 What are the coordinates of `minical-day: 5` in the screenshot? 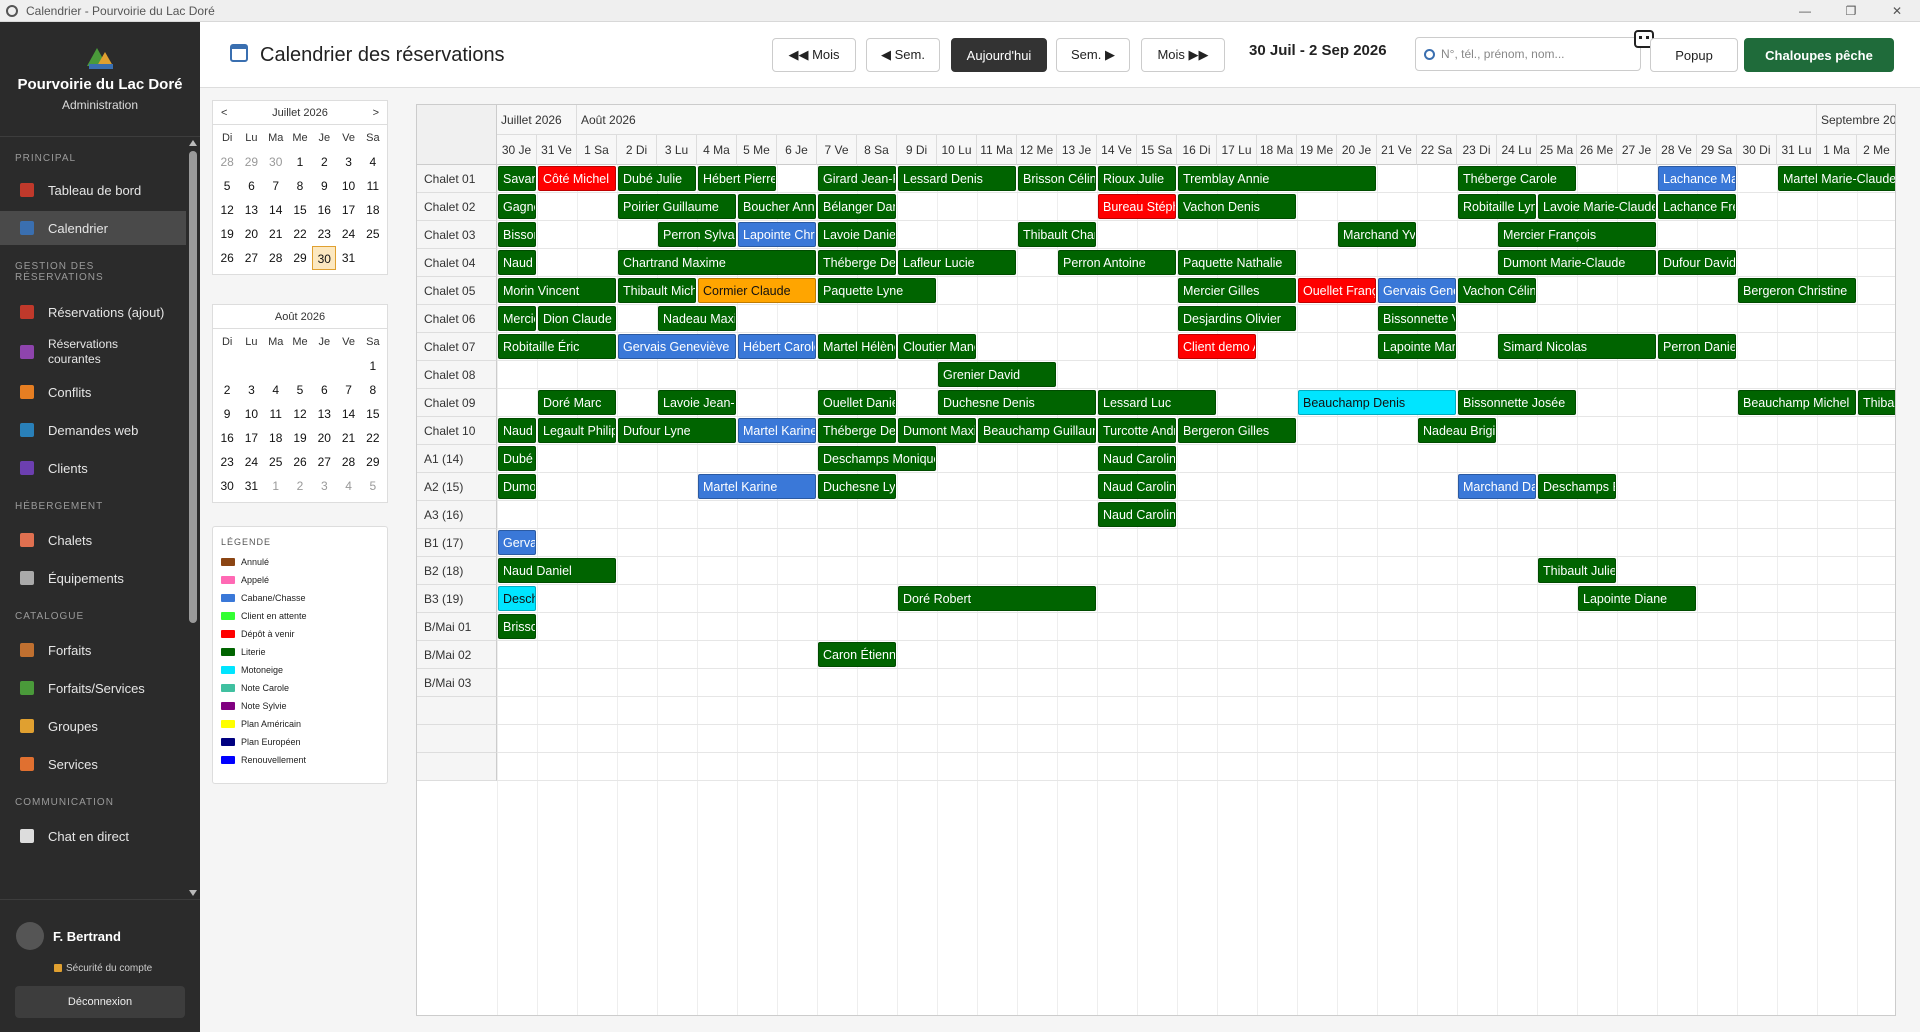 It's located at (227, 186).